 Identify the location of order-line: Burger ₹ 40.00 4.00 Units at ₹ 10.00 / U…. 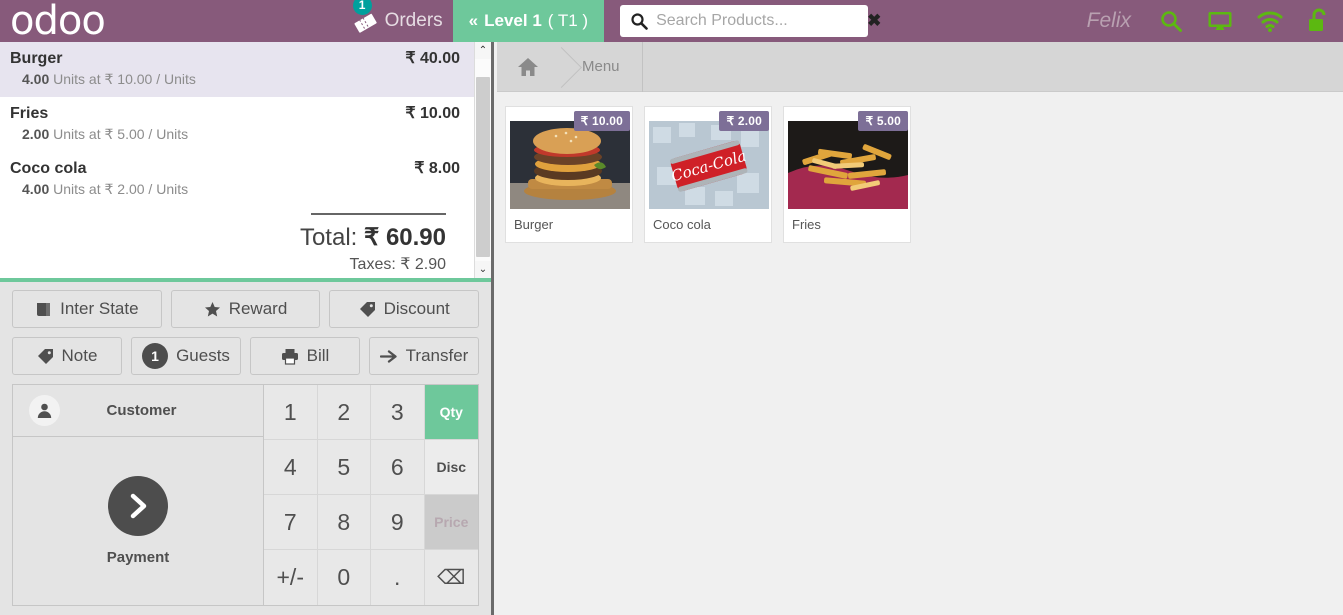
(237, 69).